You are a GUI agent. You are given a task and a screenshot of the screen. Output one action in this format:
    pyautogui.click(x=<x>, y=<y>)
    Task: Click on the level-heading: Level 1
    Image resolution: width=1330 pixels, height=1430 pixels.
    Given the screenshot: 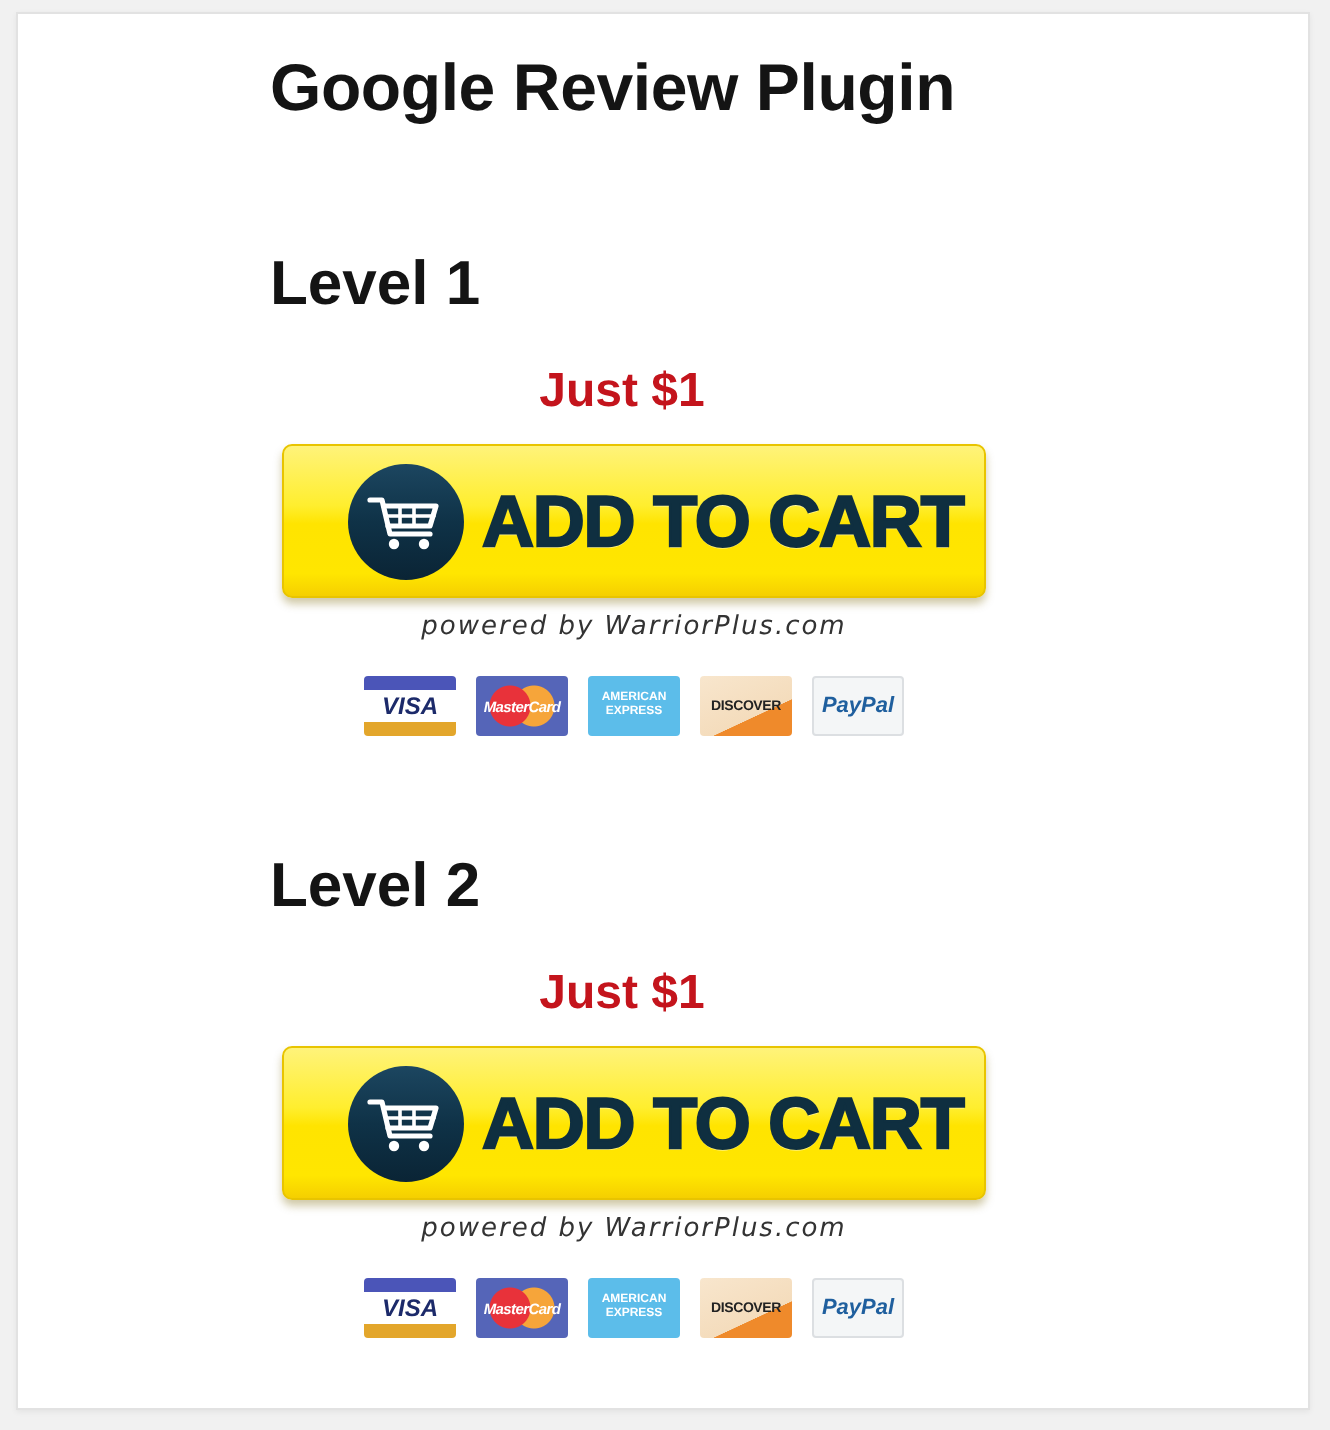 What is the action you would take?
    pyautogui.click(x=375, y=284)
    